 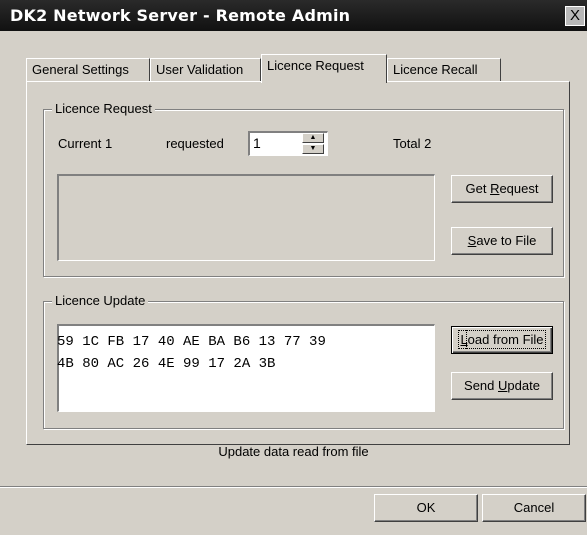 What do you see at coordinates (435, 69) in the screenshot?
I see `tab-label: Licence Recall` at bounding box center [435, 69].